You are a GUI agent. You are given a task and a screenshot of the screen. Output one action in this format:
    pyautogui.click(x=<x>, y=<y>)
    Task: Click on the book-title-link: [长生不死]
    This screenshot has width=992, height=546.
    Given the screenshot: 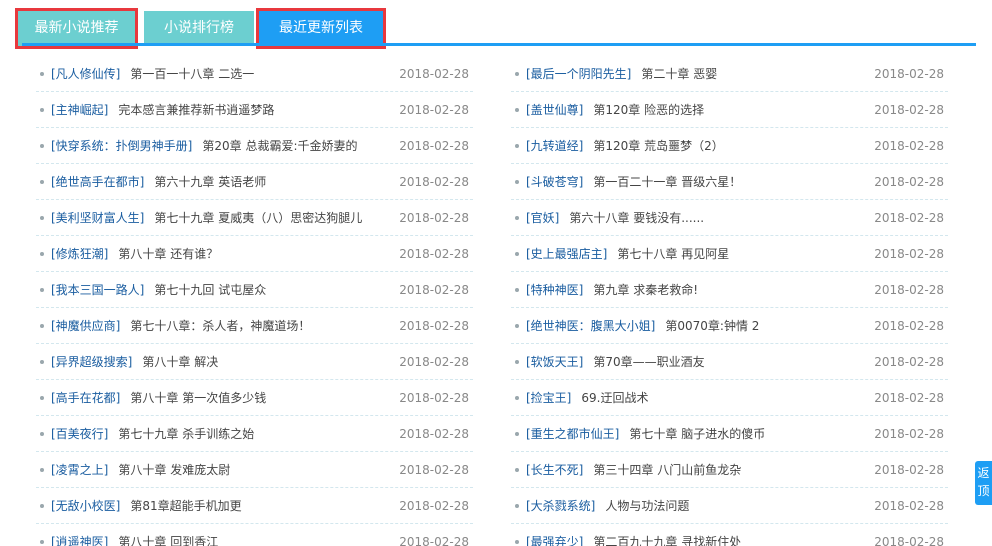 What is the action you would take?
    pyautogui.click(x=554, y=470)
    